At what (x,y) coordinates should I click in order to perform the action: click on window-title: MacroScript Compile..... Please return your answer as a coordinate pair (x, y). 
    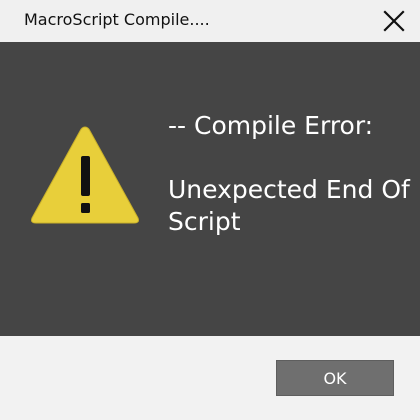
    Looking at the image, I should click on (117, 19).